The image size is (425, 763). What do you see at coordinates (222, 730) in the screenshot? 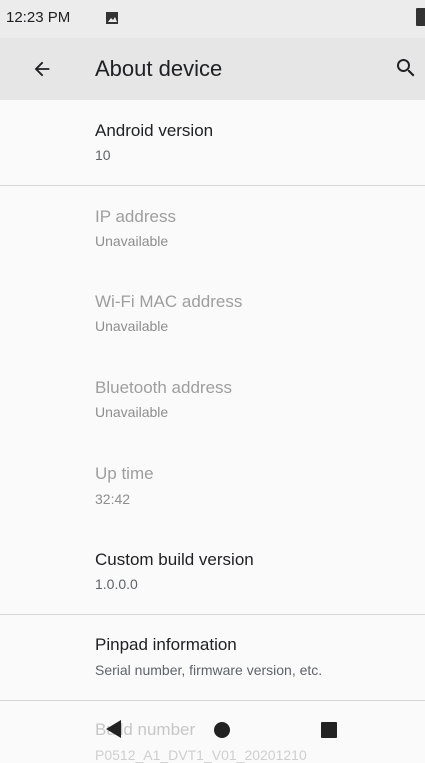
I see `nav-home-icon` at bounding box center [222, 730].